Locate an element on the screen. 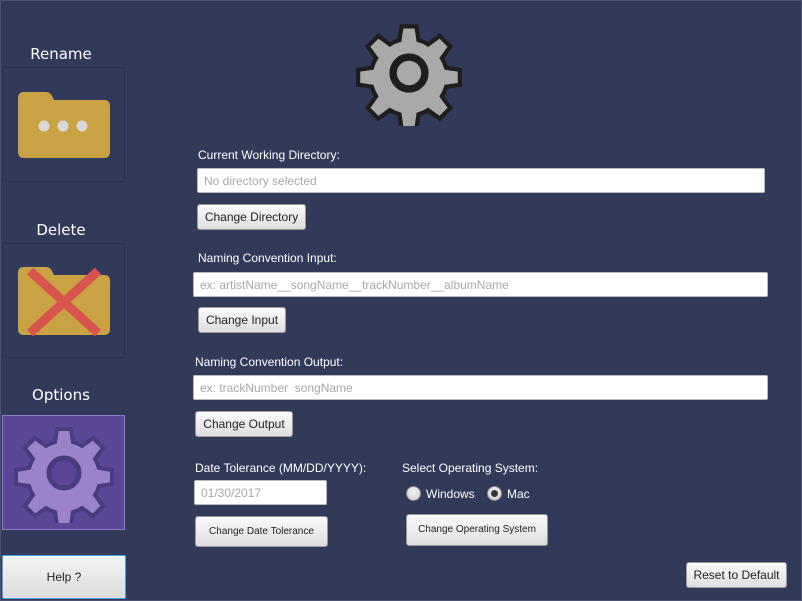 The image size is (802, 601). naming-input-field is located at coordinates (480, 284).